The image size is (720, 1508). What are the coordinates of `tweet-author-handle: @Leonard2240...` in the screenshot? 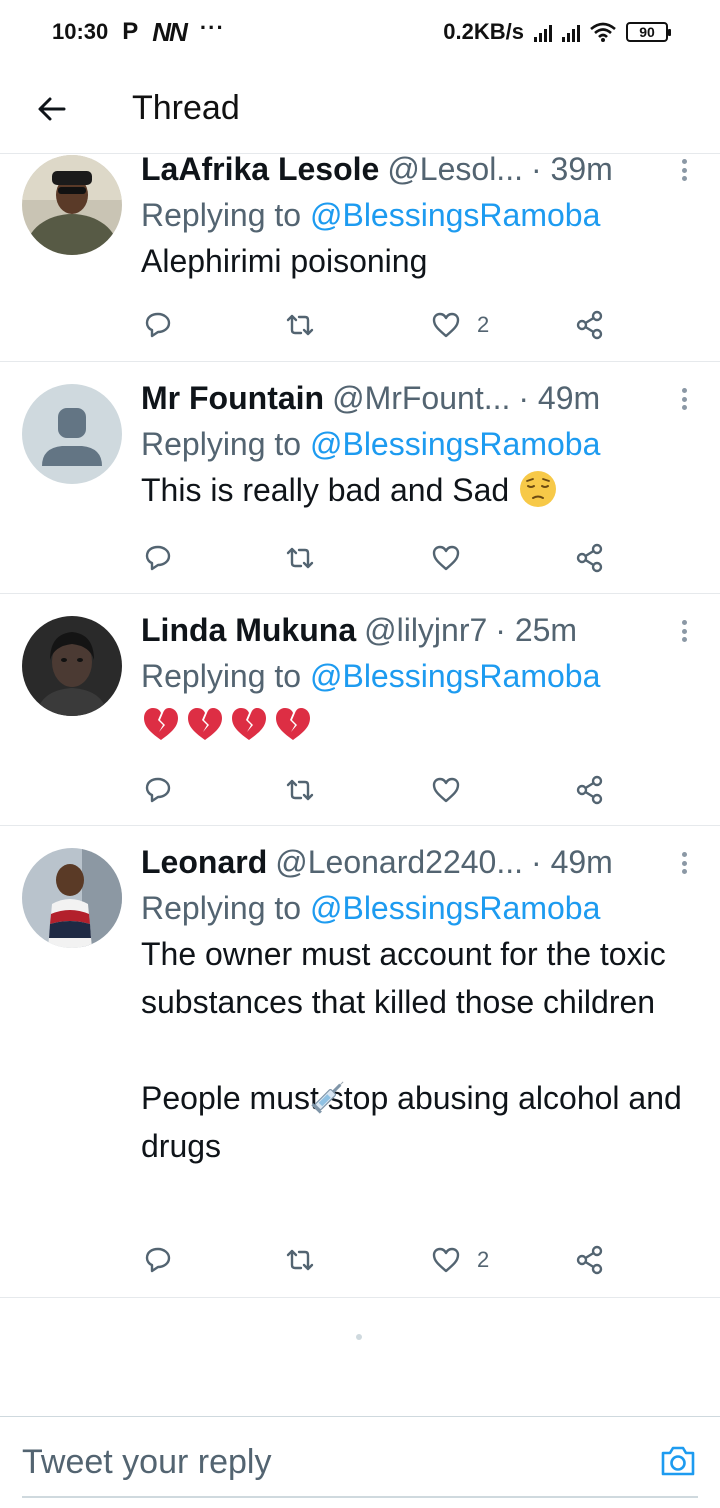 It's located at (399, 862).